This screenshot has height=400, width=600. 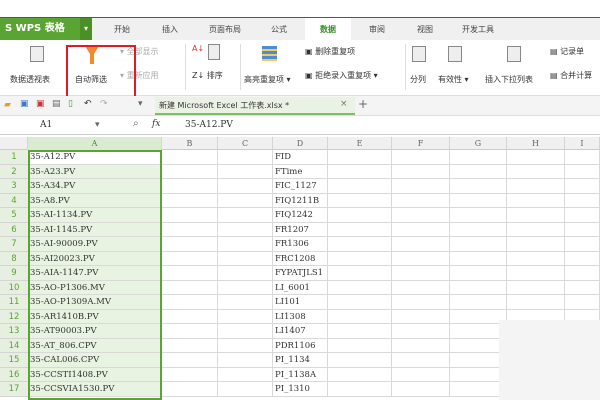 What do you see at coordinates (95, 345) in the screenshot?
I see `cell-a: 35-AT_806.CPV` at bounding box center [95, 345].